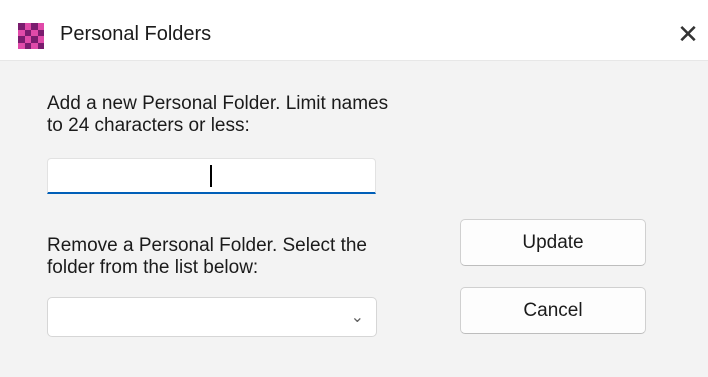 This screenshot has width=708, height=377. What do you see at coordinates (212, 317) in the screenshot?
I see `folder-select-dropdown: ⌄` at bounding box center [212, 317].